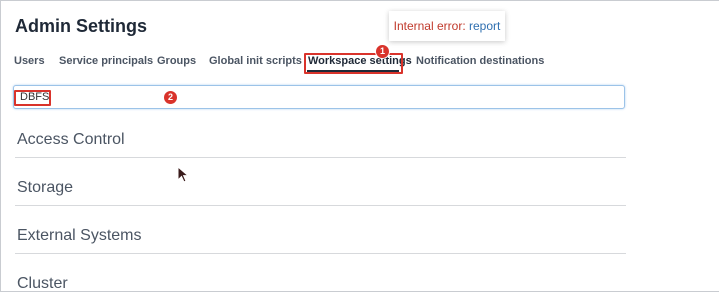  Describe the element at coordinates (484, 26) in the screenshot. I see `report-link: report` at that location.